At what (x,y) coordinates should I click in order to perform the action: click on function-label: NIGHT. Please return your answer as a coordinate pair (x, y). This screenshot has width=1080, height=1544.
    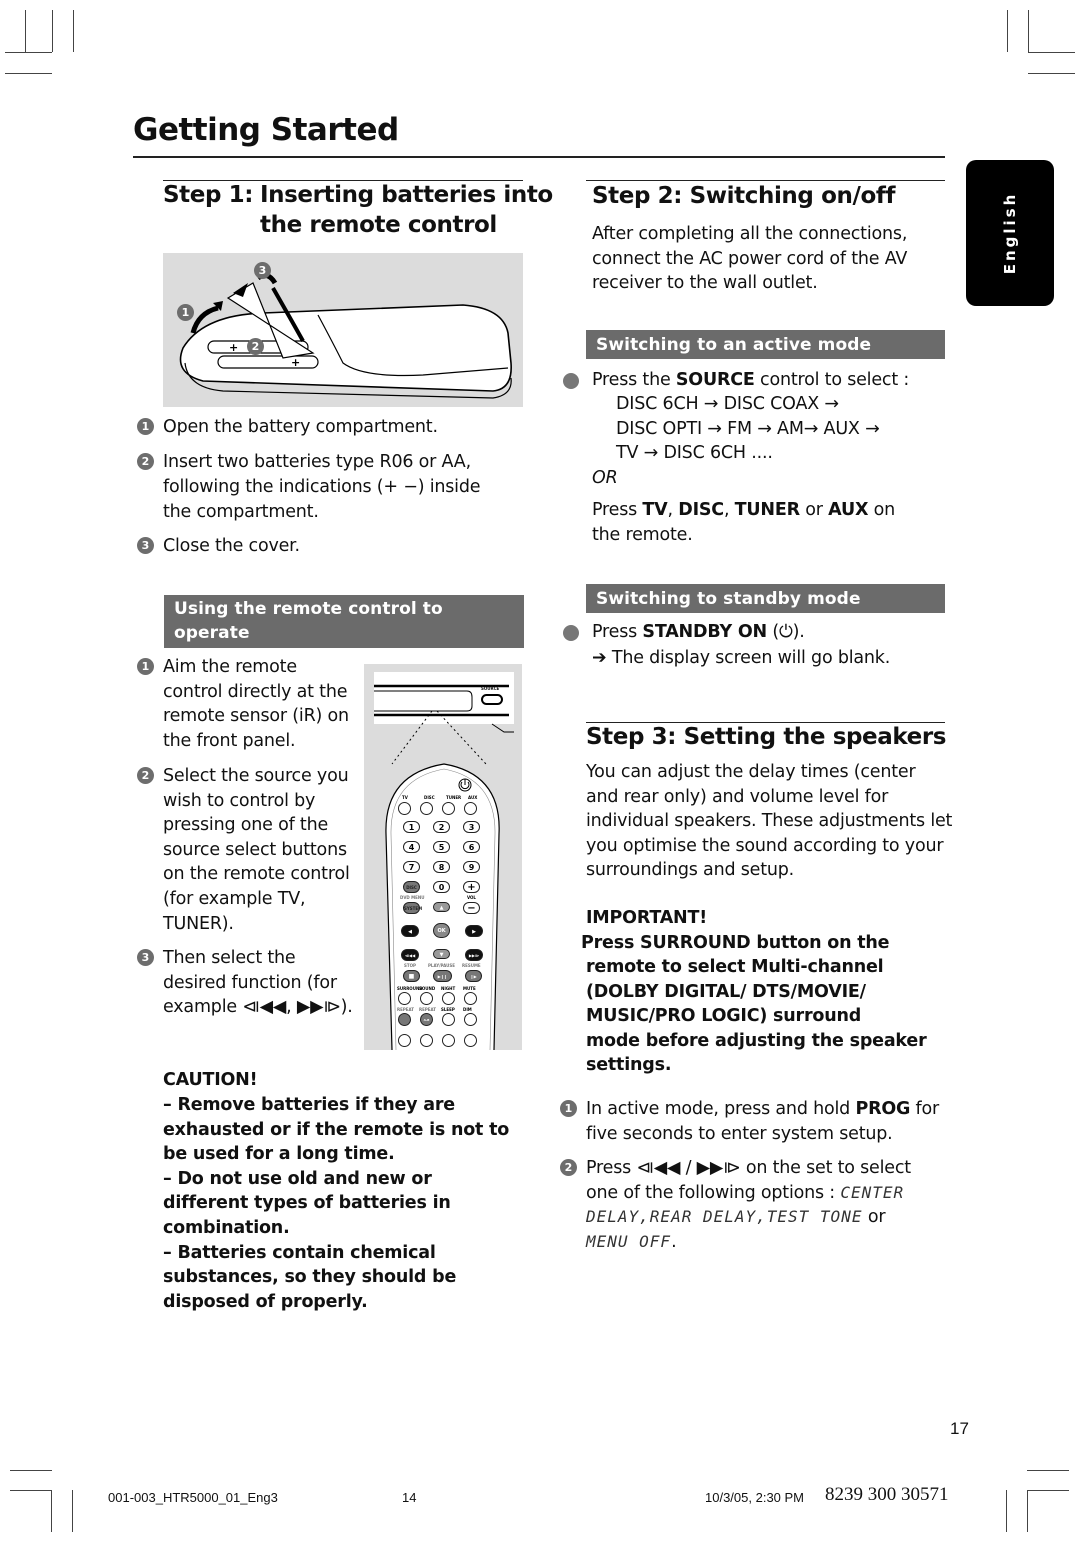
    Looking at the image, I should click on (448, 988).